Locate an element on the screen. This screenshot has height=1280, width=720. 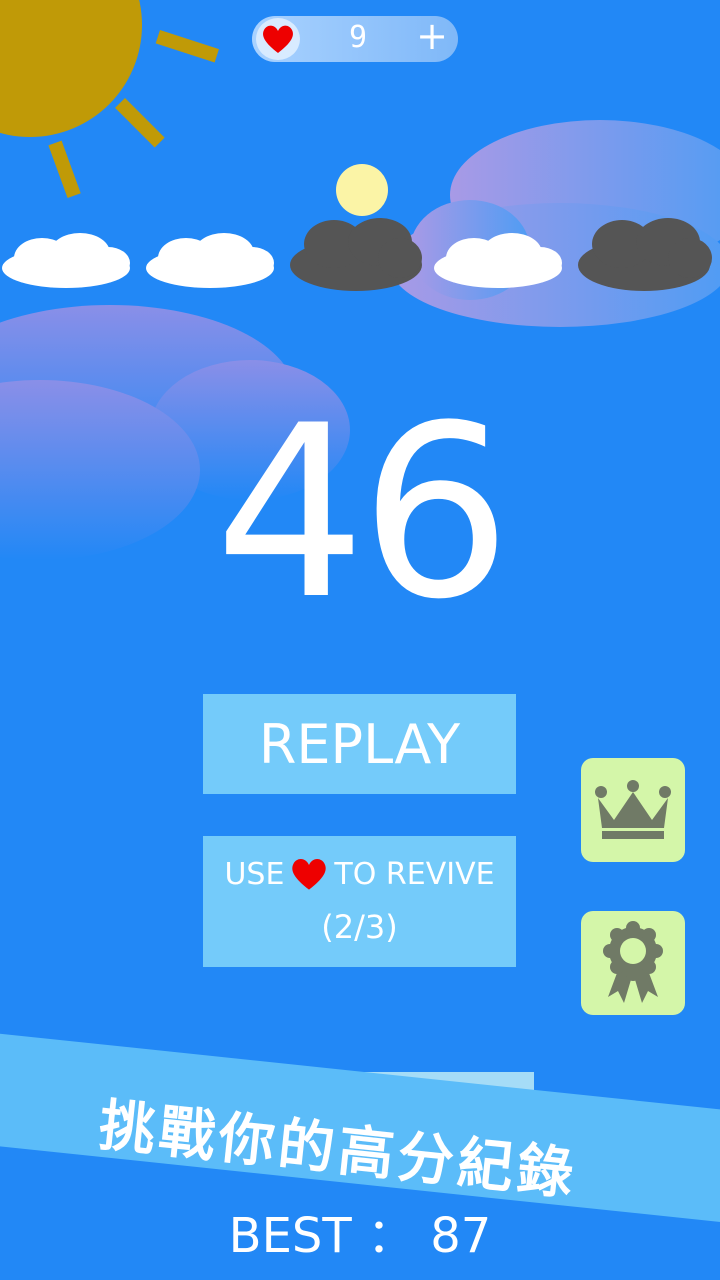
replay-button: REPLAY is located at coordinates (359, 744).